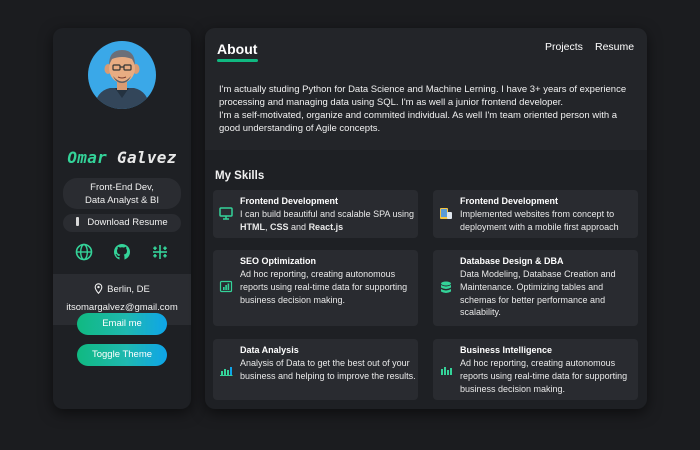 This screenshot has height=450, width=700. What do you see at coordinates (122, 355) in the screenshot?
I see `toggle-theme-button: Toggle Theme` at bounding box center [122, 355].